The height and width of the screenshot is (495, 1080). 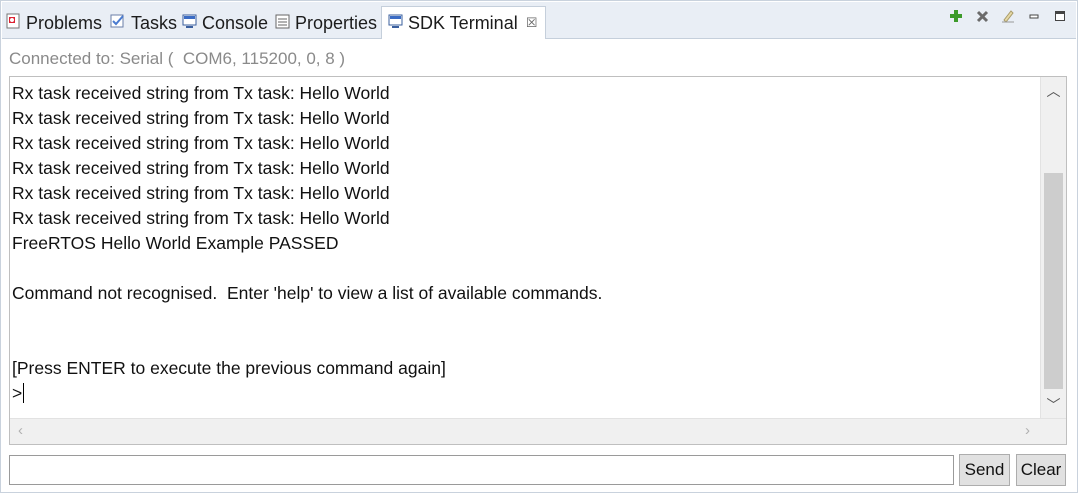 I want to click on view-toolbar, so click(x=1008, y=16).